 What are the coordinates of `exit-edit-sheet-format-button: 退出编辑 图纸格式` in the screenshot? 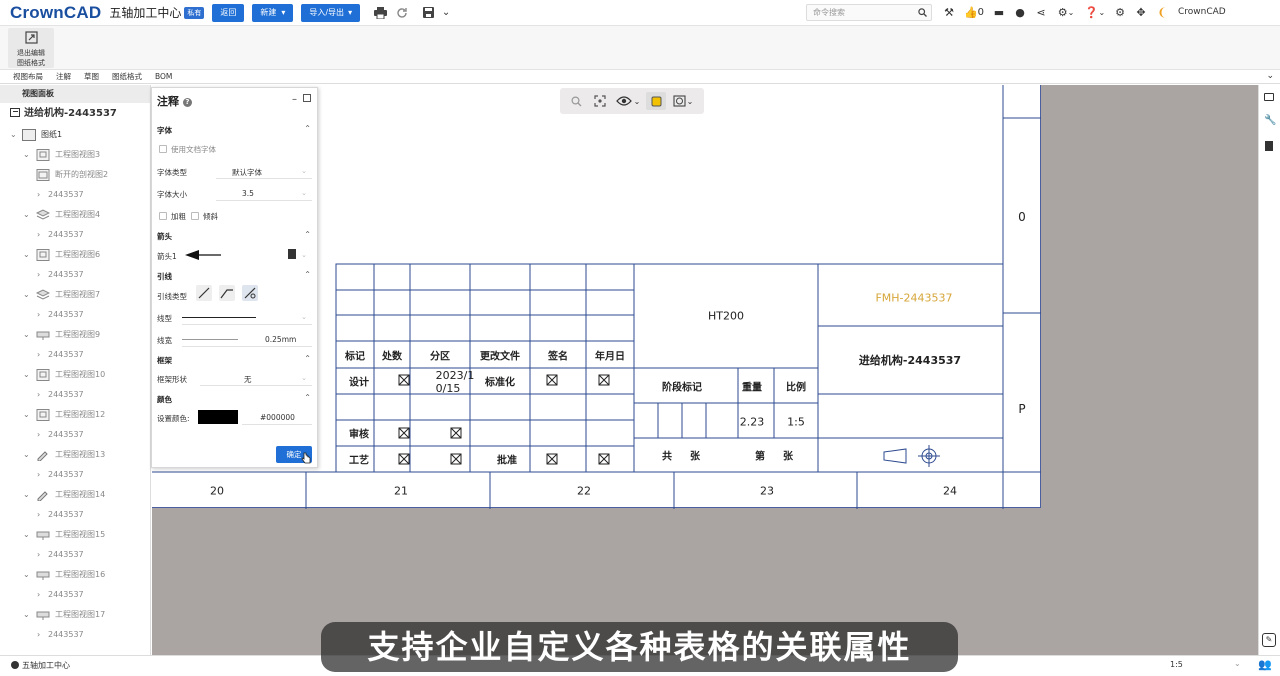 It's located at (31, 48).